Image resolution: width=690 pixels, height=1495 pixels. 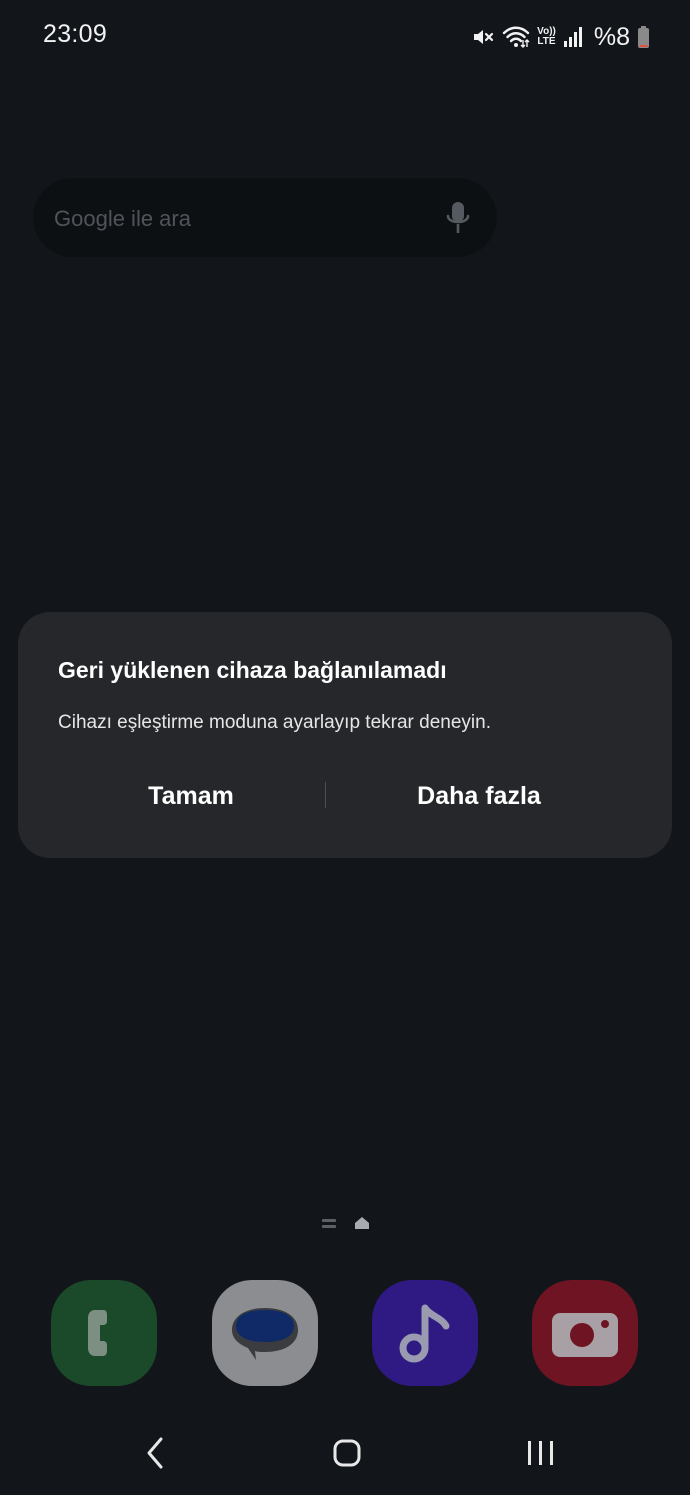 I want to click on home-page-indicator-icon, so click(x=362, y=1225).